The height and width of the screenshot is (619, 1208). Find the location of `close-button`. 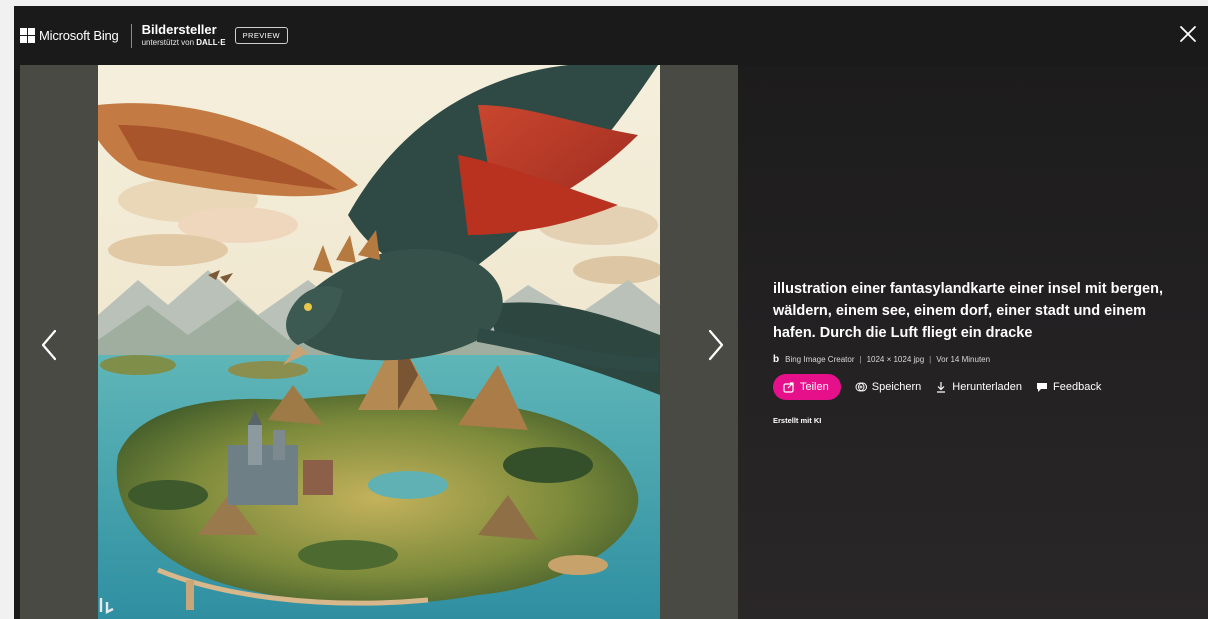

close-button is located at coordinates (1188, 34).